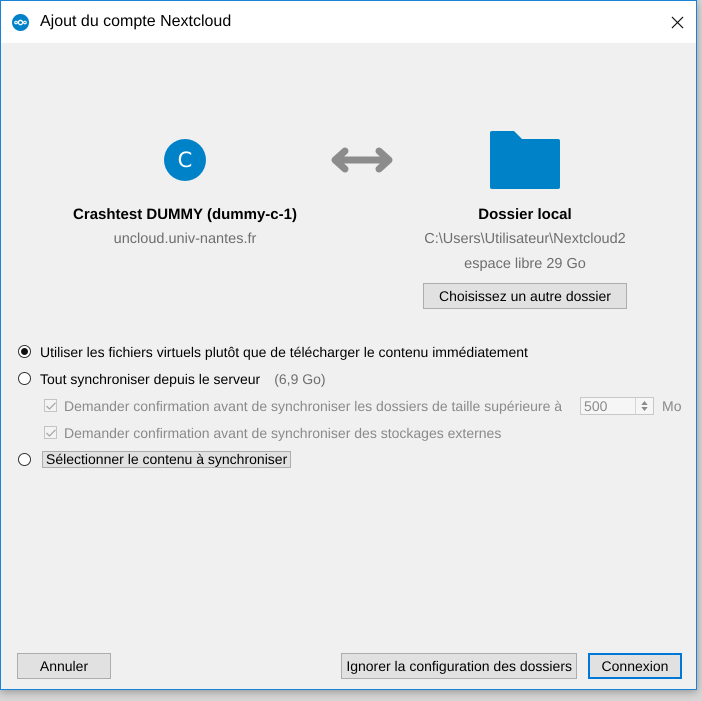  I want to click on double-arrow-icon, so click(362, 160).